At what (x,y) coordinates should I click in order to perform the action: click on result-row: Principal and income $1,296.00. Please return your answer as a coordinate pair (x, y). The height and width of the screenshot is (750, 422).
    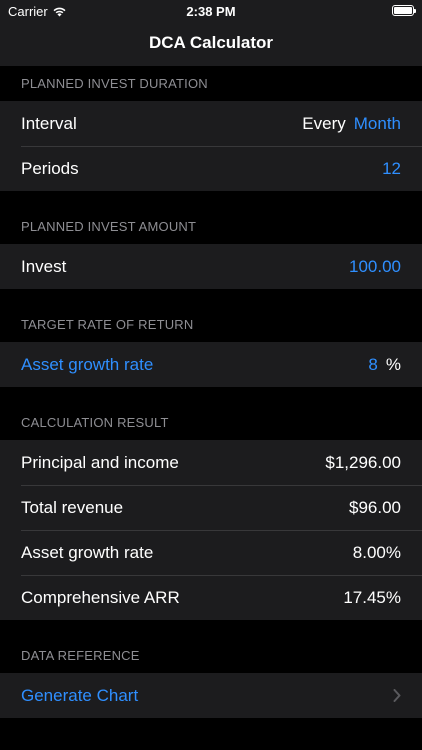
    Looking at the image, I should click on (211, 462).